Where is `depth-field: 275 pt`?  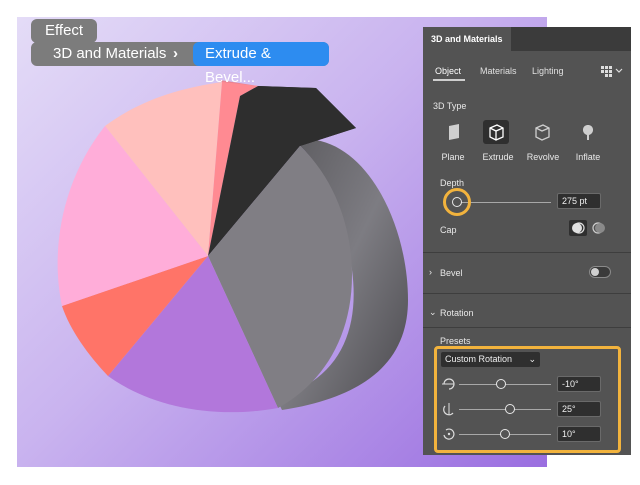 depth-field: 275 pt is located at coordinates (579, 201).